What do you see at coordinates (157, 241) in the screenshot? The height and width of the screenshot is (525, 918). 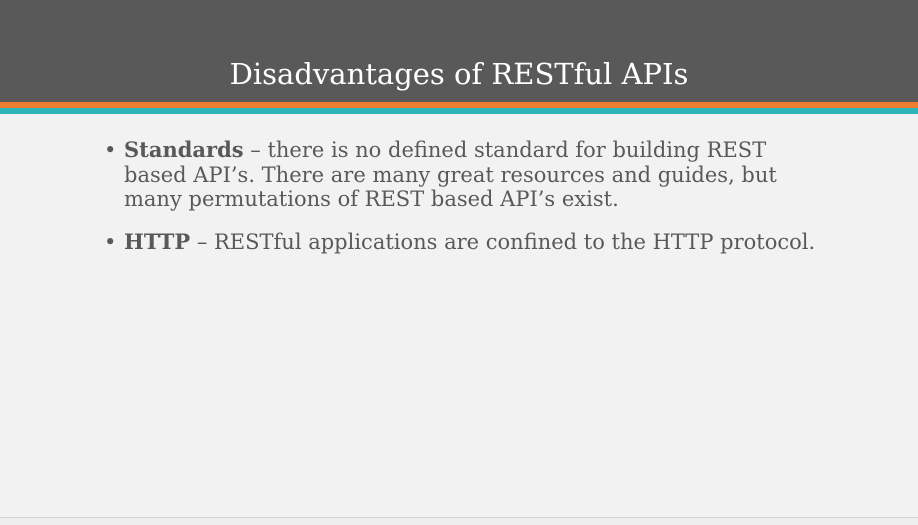 I see `bullet-term: HTTP` at bounding box center [157, 241].